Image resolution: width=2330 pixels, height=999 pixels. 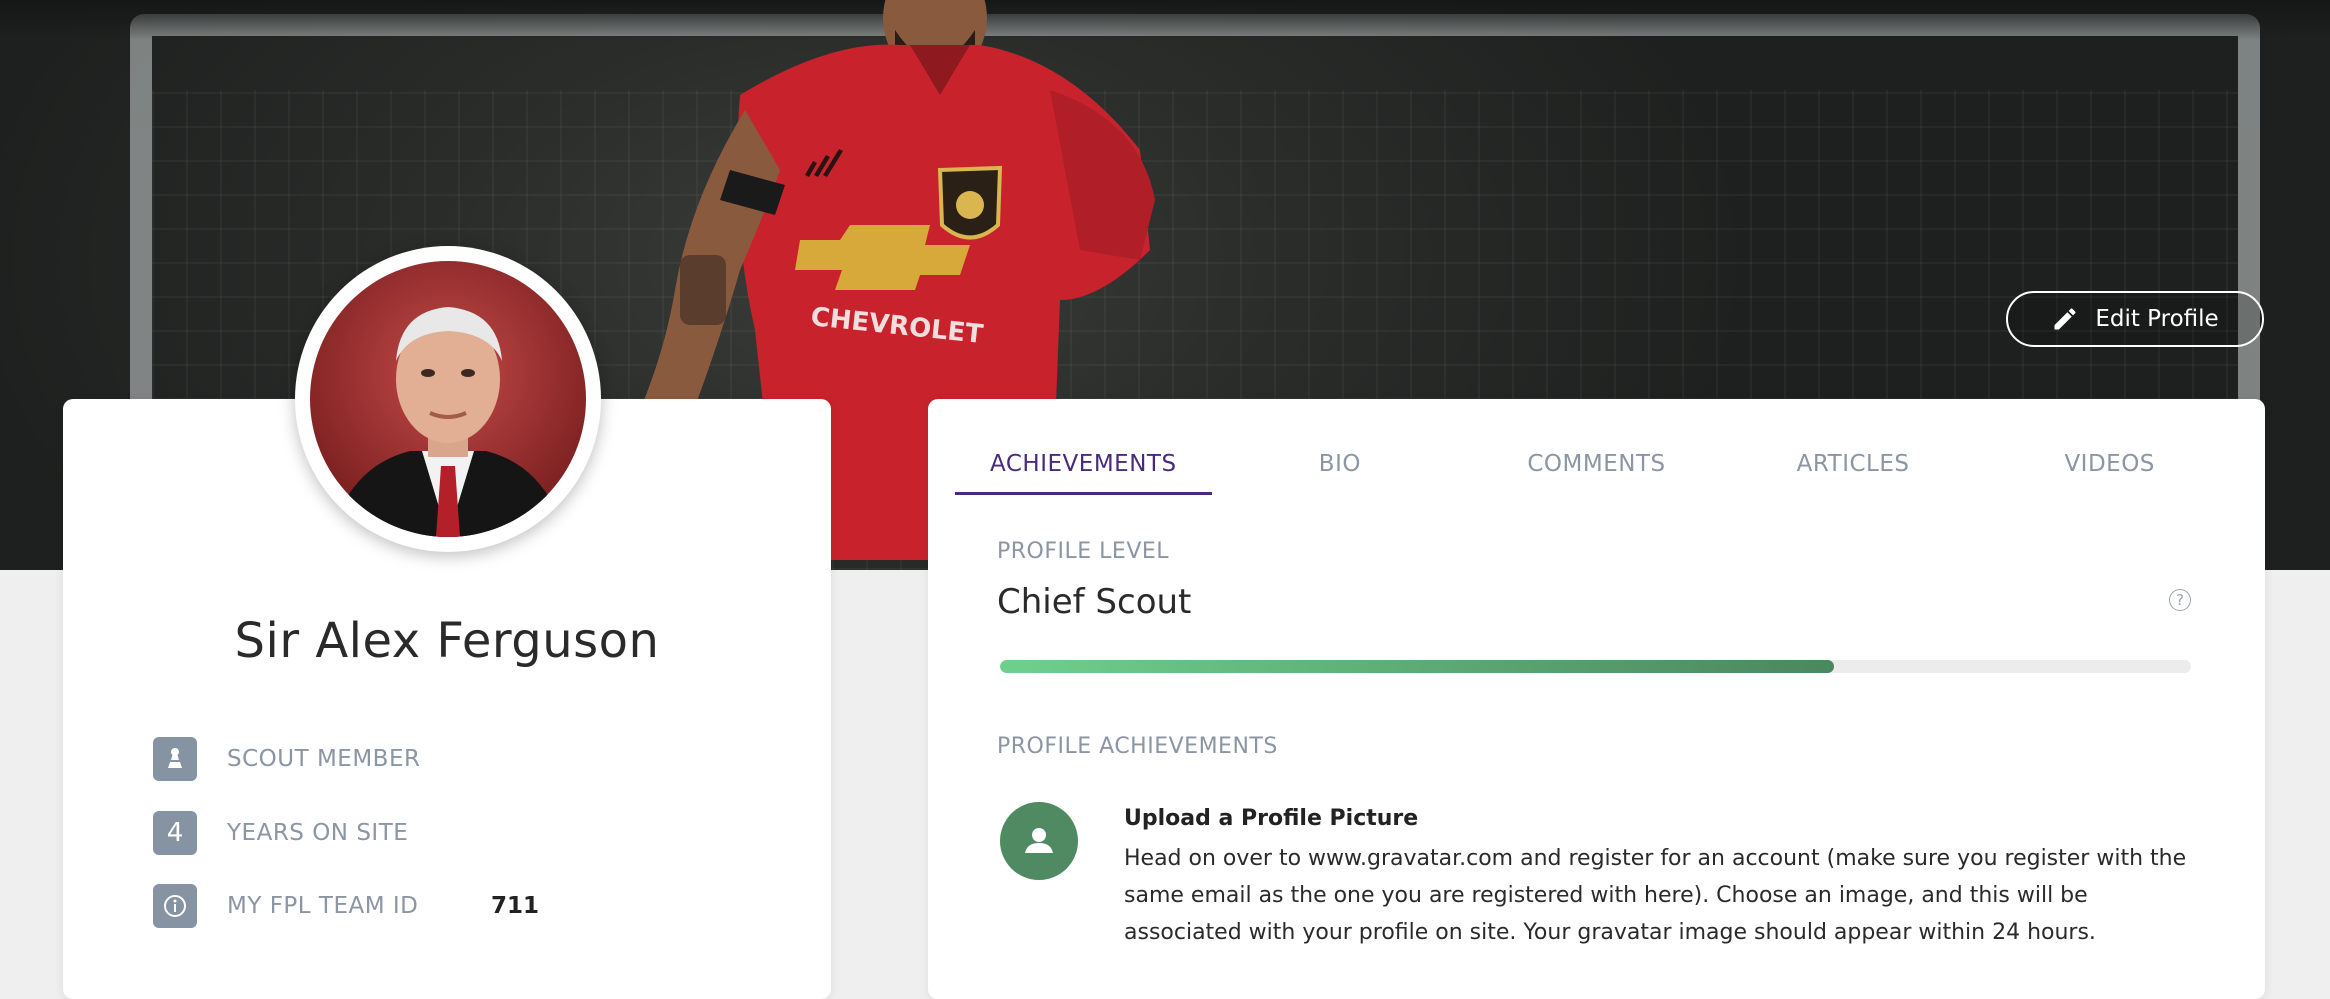 I want to click on fpl-team-id-value: 711, so click(x=515, y=906).